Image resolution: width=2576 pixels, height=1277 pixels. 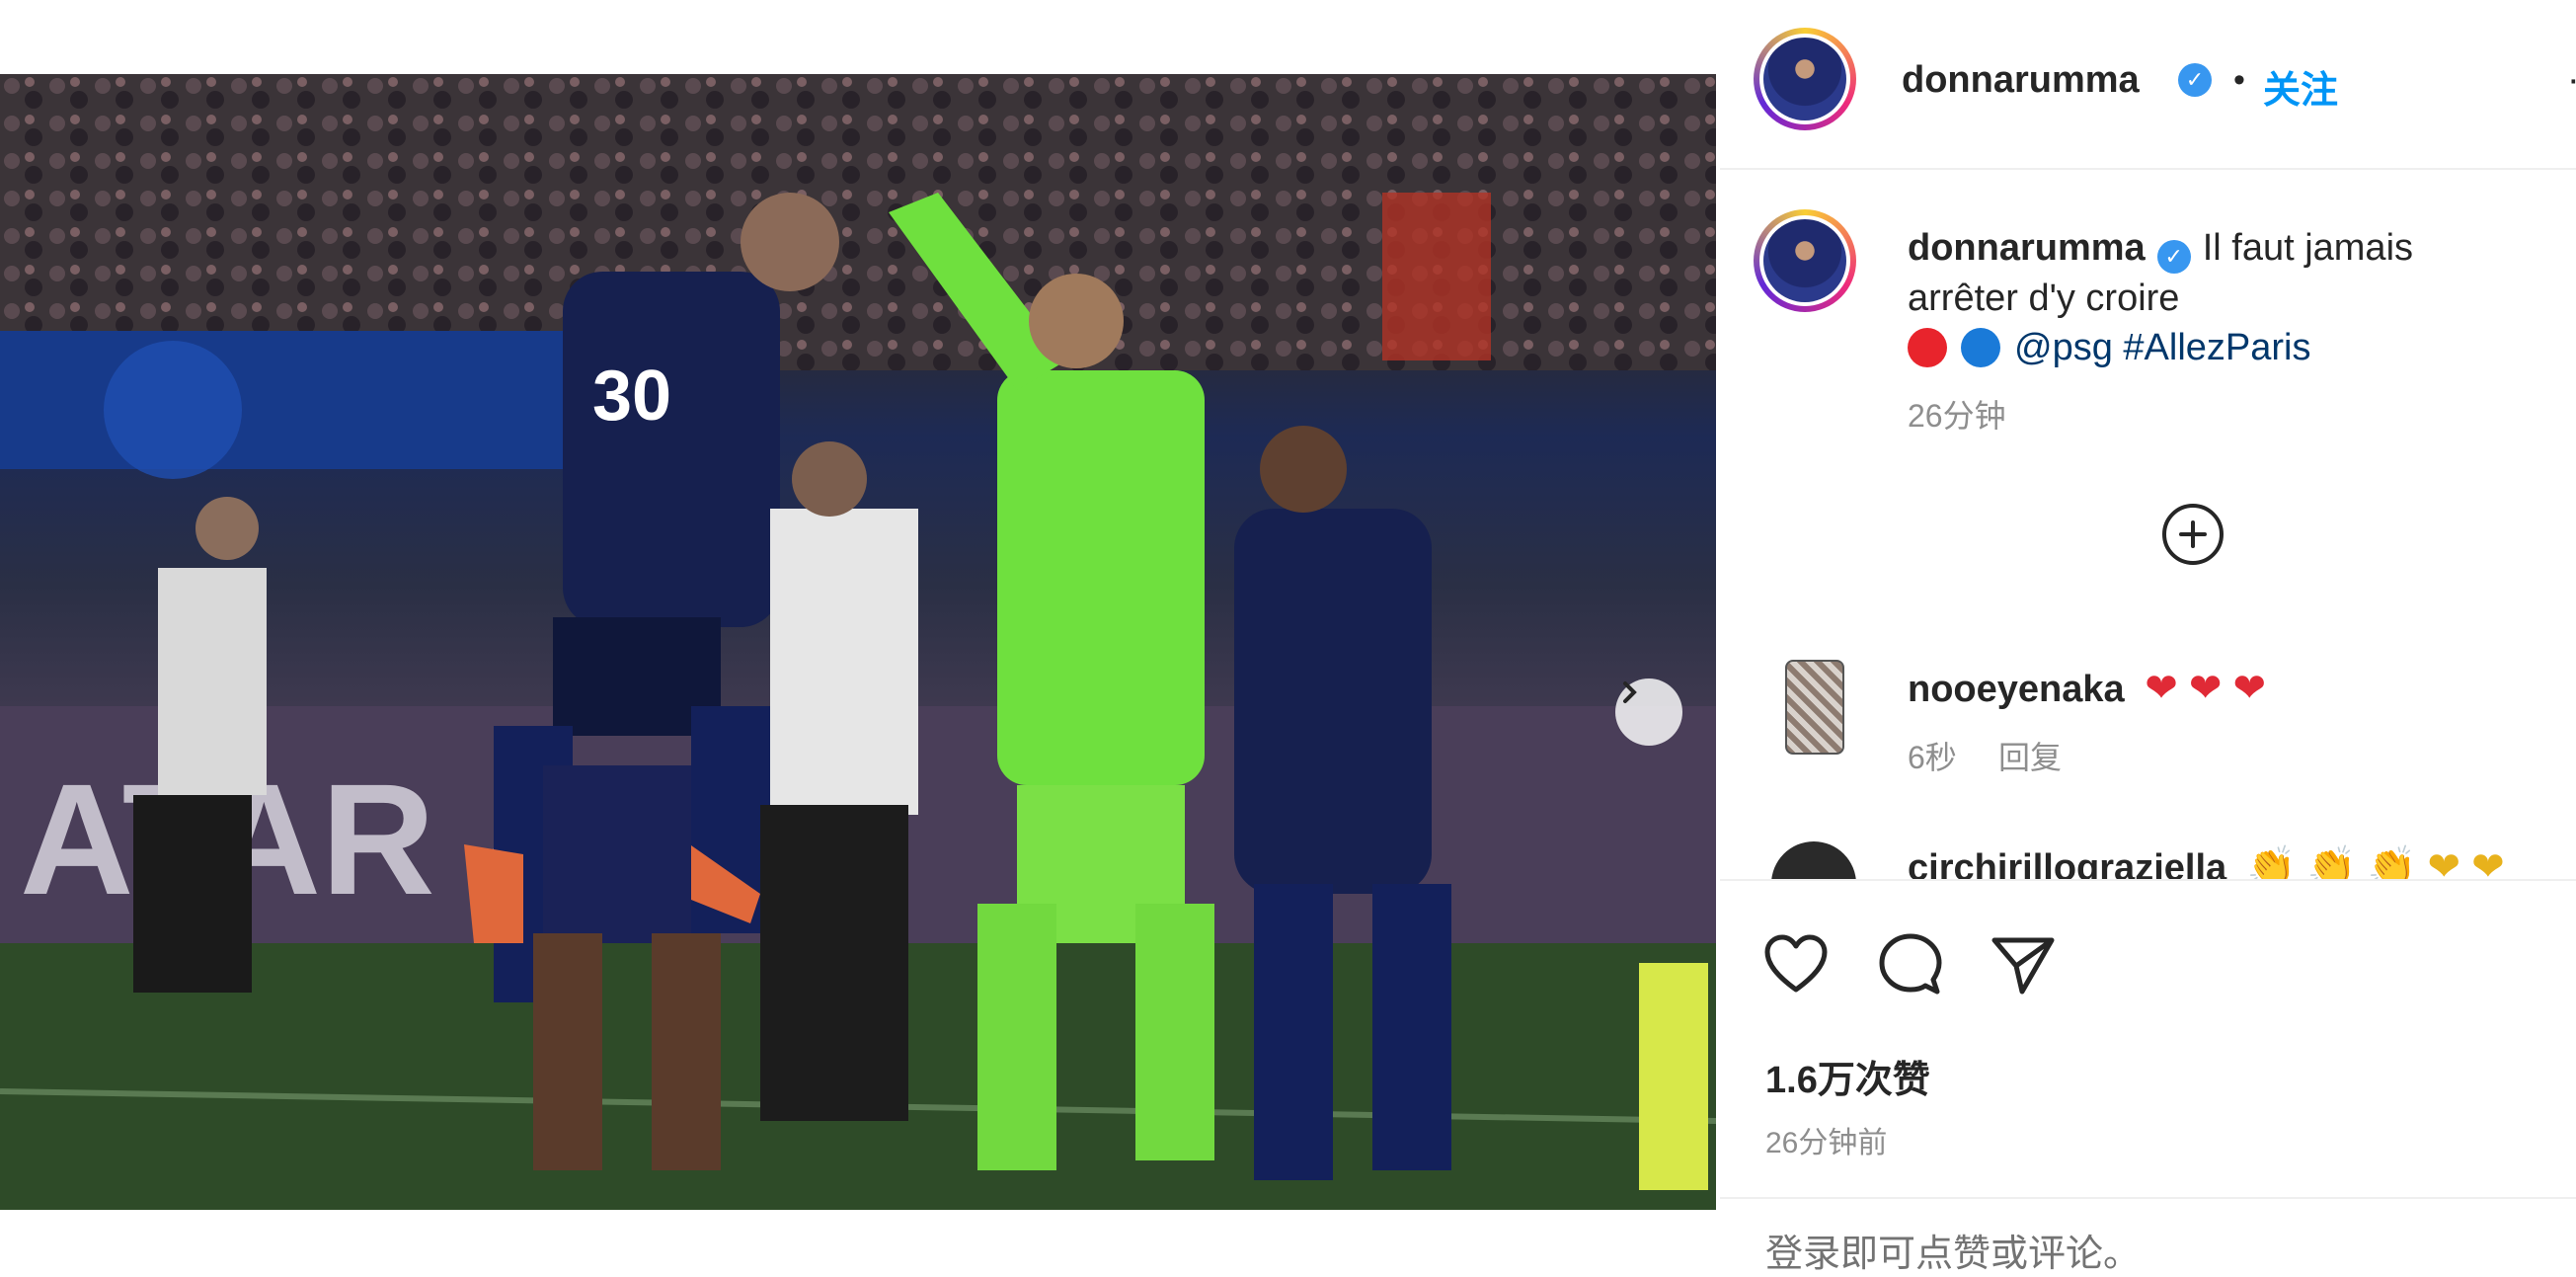 I want to click on blue-circle-icon, so click(x=1980, y=347).